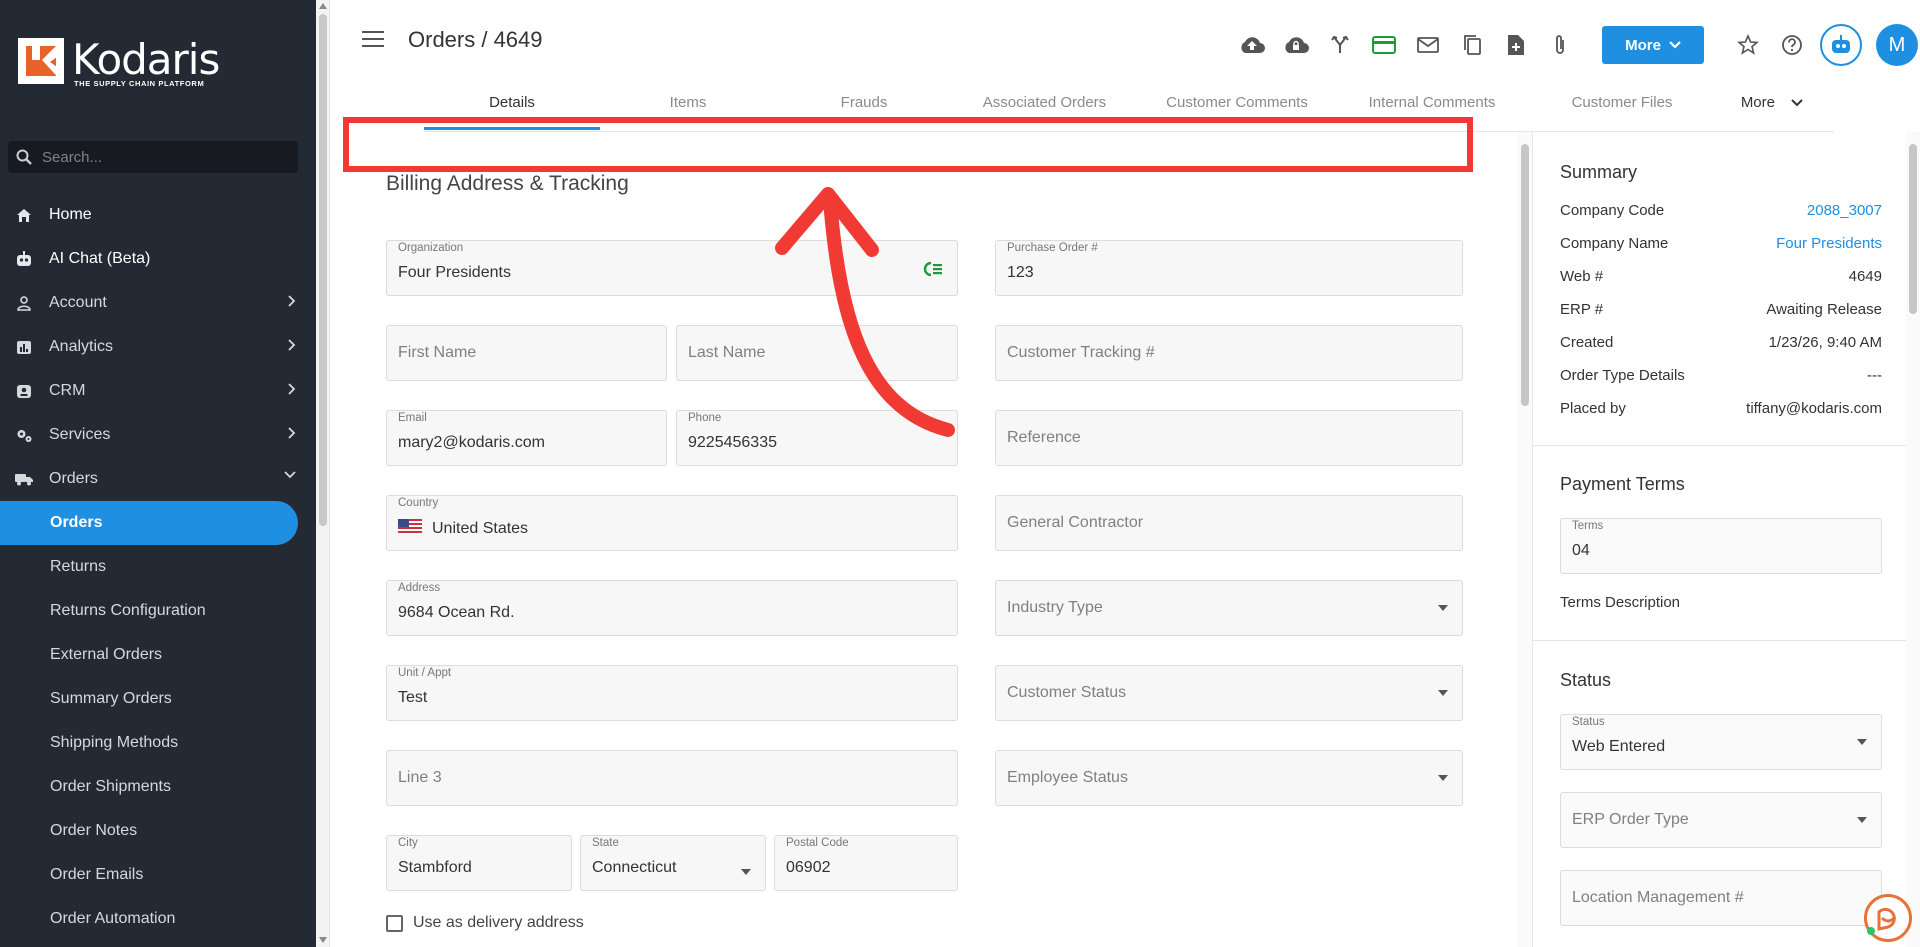 This screenshot has height=947, width=1920. I want to click on tab-customer-comments: Customer Comments, so click(1237, 102).